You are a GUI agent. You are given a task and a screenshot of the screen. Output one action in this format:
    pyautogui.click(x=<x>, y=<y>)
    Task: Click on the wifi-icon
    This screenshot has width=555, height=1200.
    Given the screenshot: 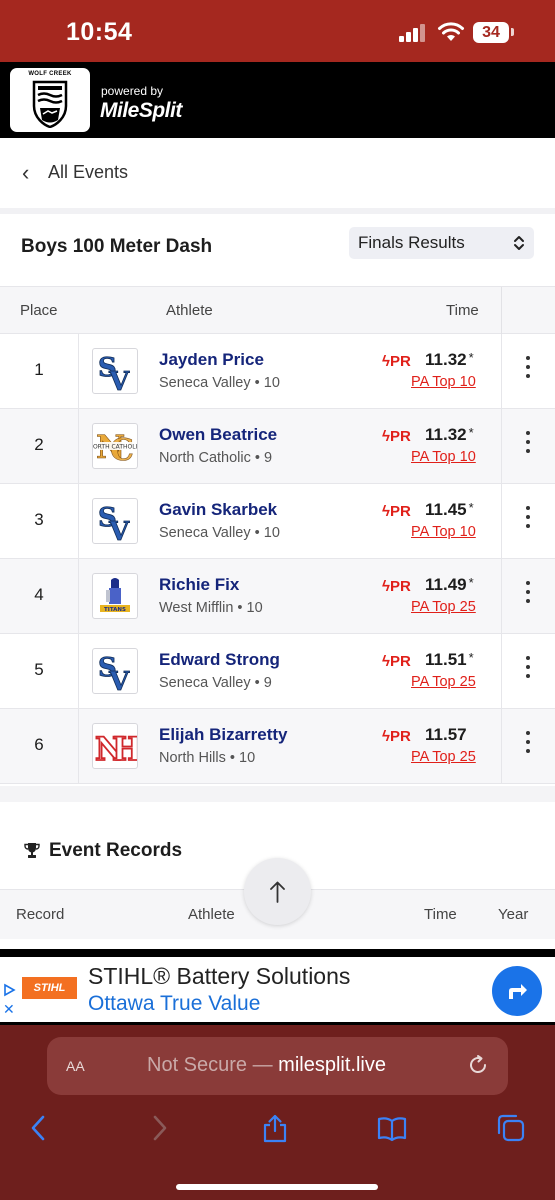 What is the action you would take?
    pyautogui.click(x=451, y=31)
    